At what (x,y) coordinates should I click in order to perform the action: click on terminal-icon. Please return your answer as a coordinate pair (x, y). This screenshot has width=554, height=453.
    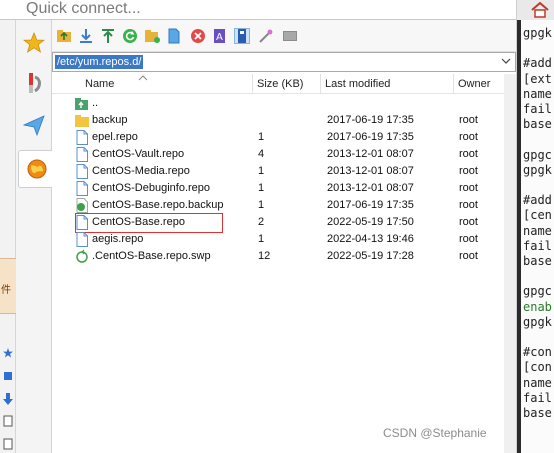
    Looking at the image, I should click on (290, 36).